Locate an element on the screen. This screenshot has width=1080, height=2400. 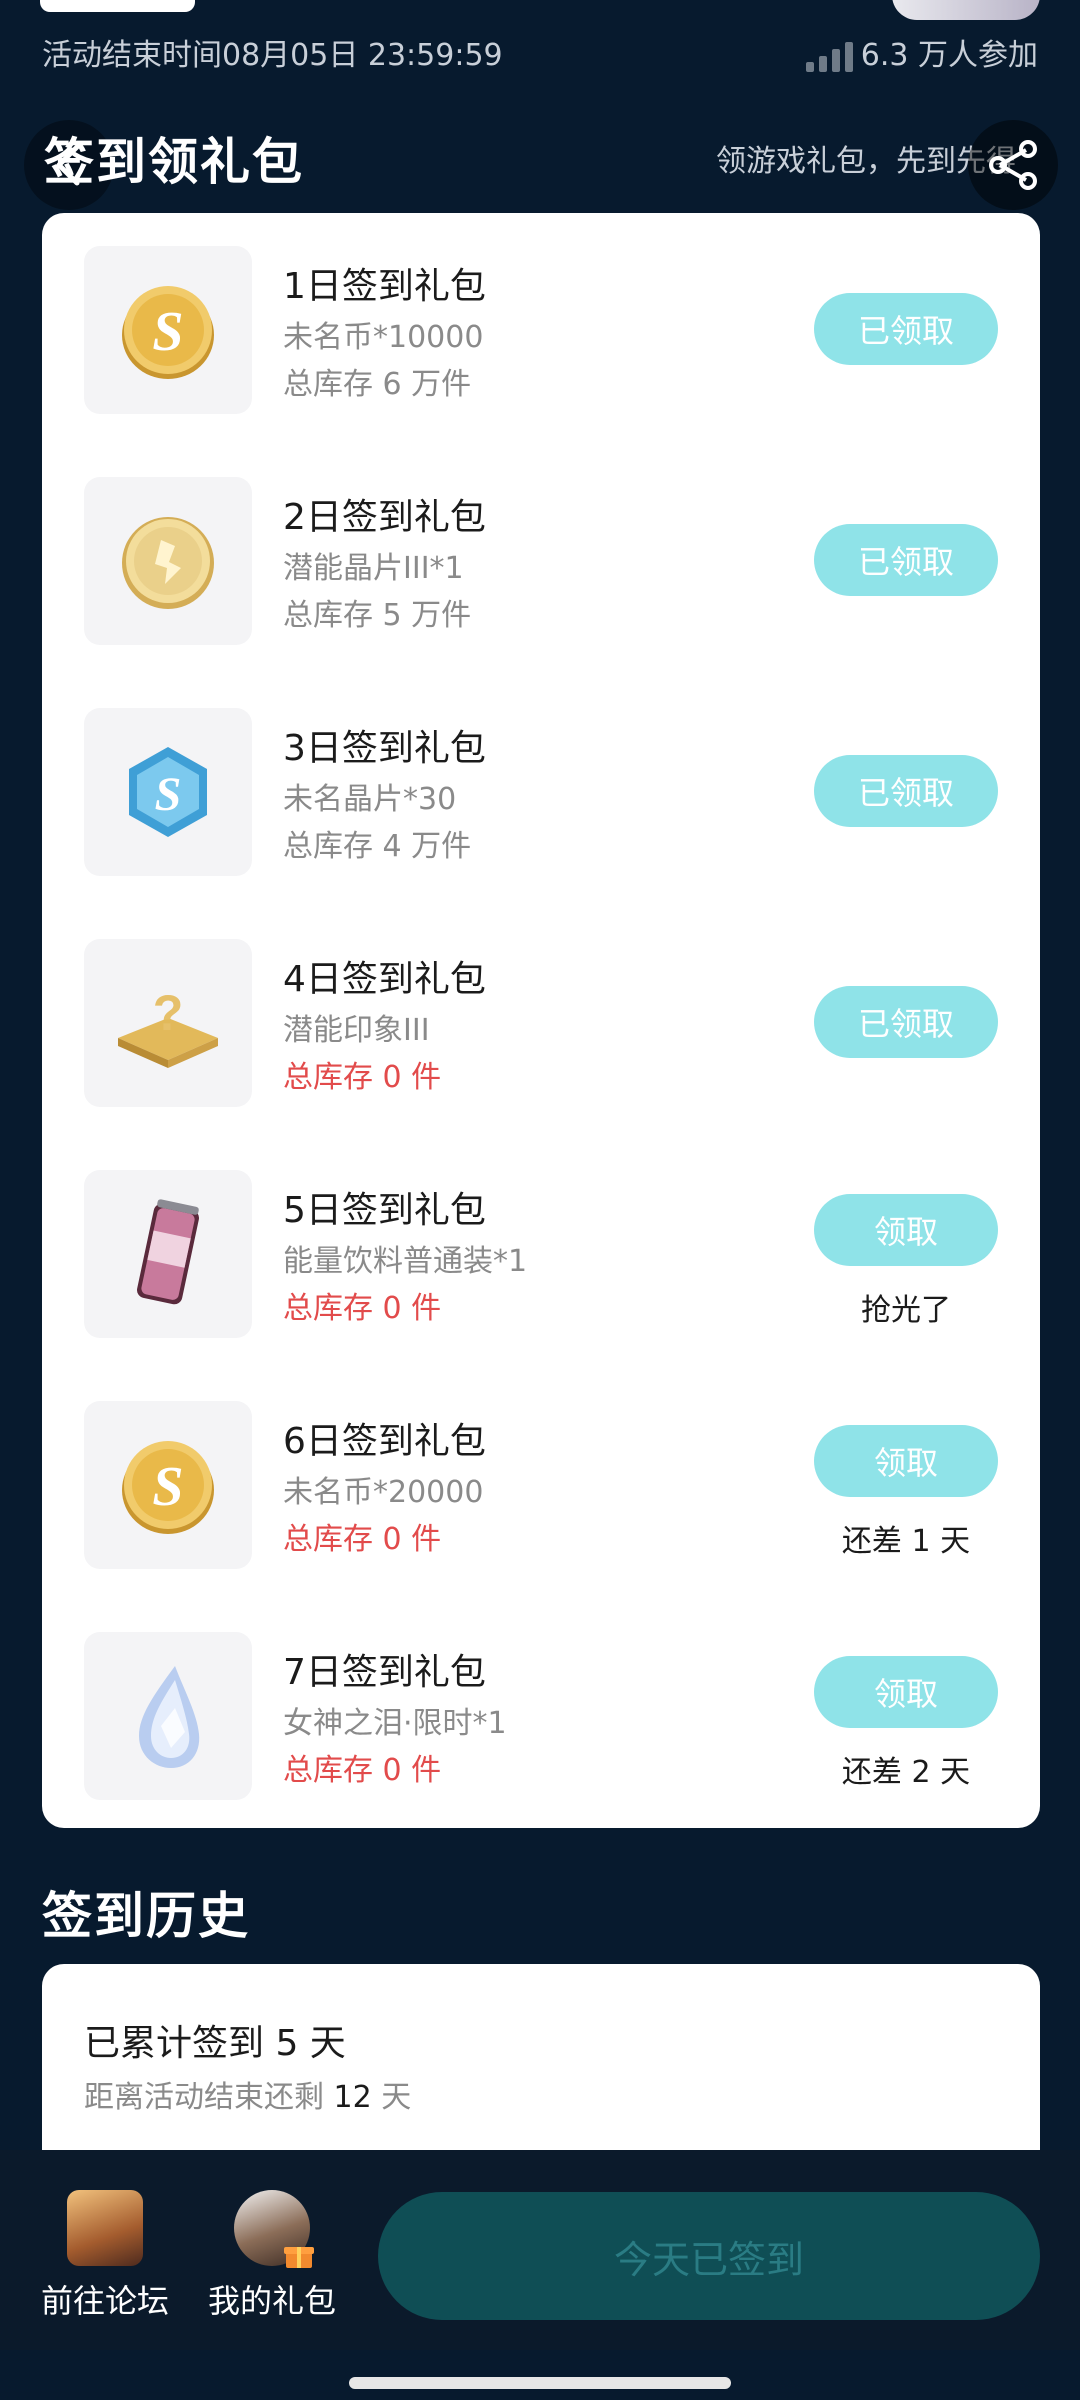
gift-title: 1日签到礼包 is located at coordinates (384, 286).